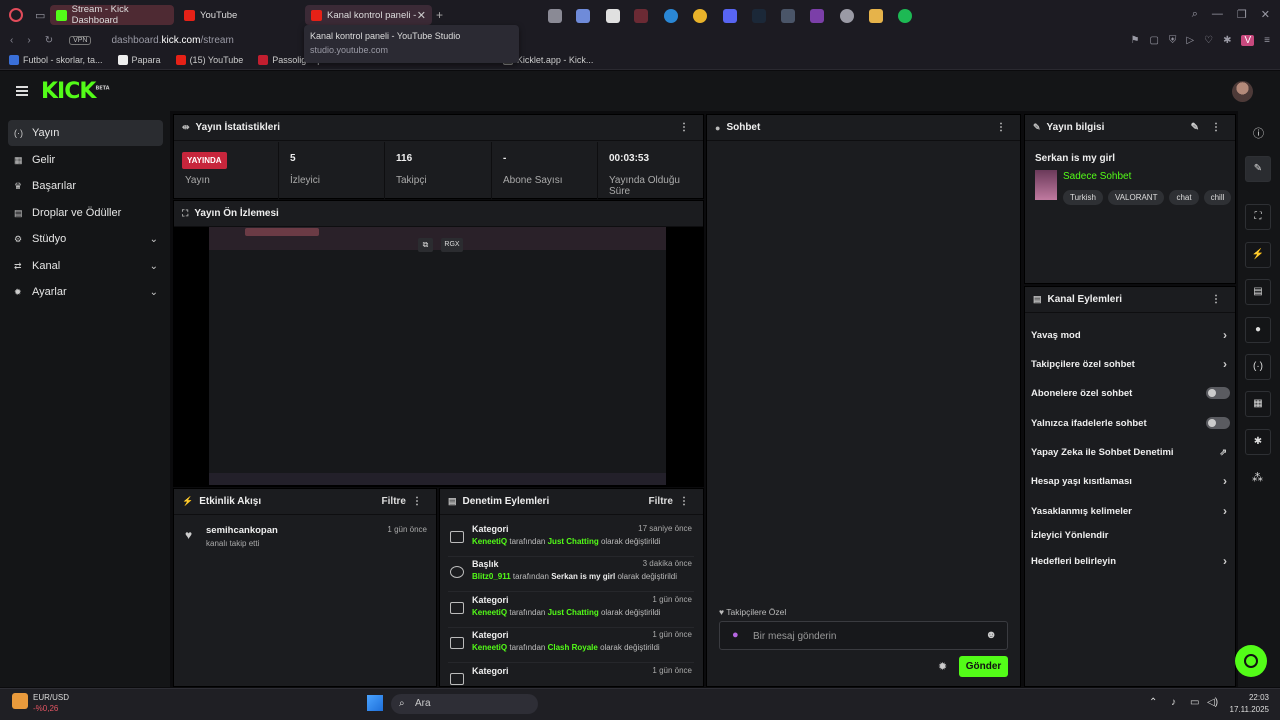 The image size is (1280, 720). I want to click on action-banned-words: Yasaklanmış kelimeler ›, so click(1129, 511).